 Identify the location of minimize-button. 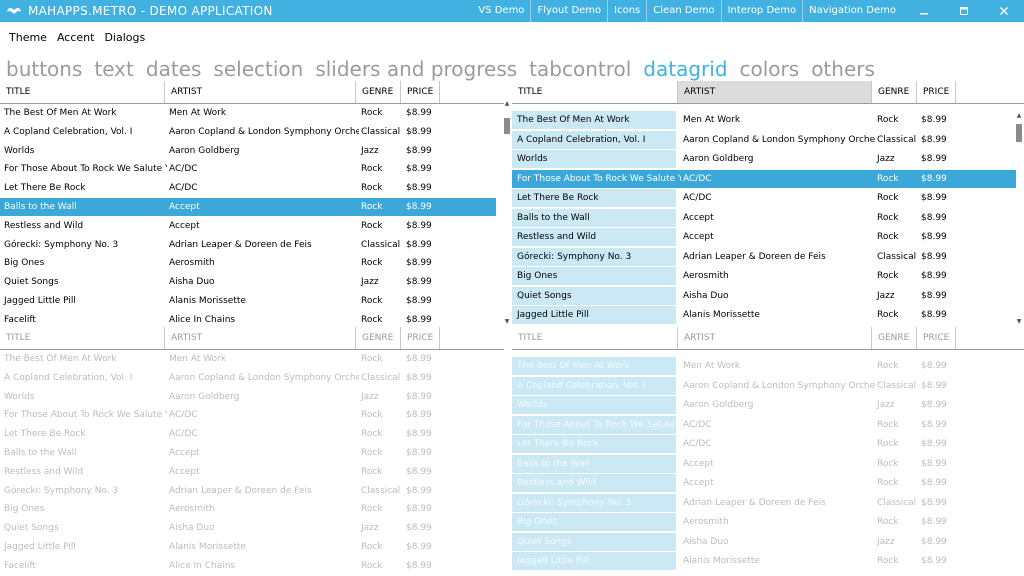
(924, 11).